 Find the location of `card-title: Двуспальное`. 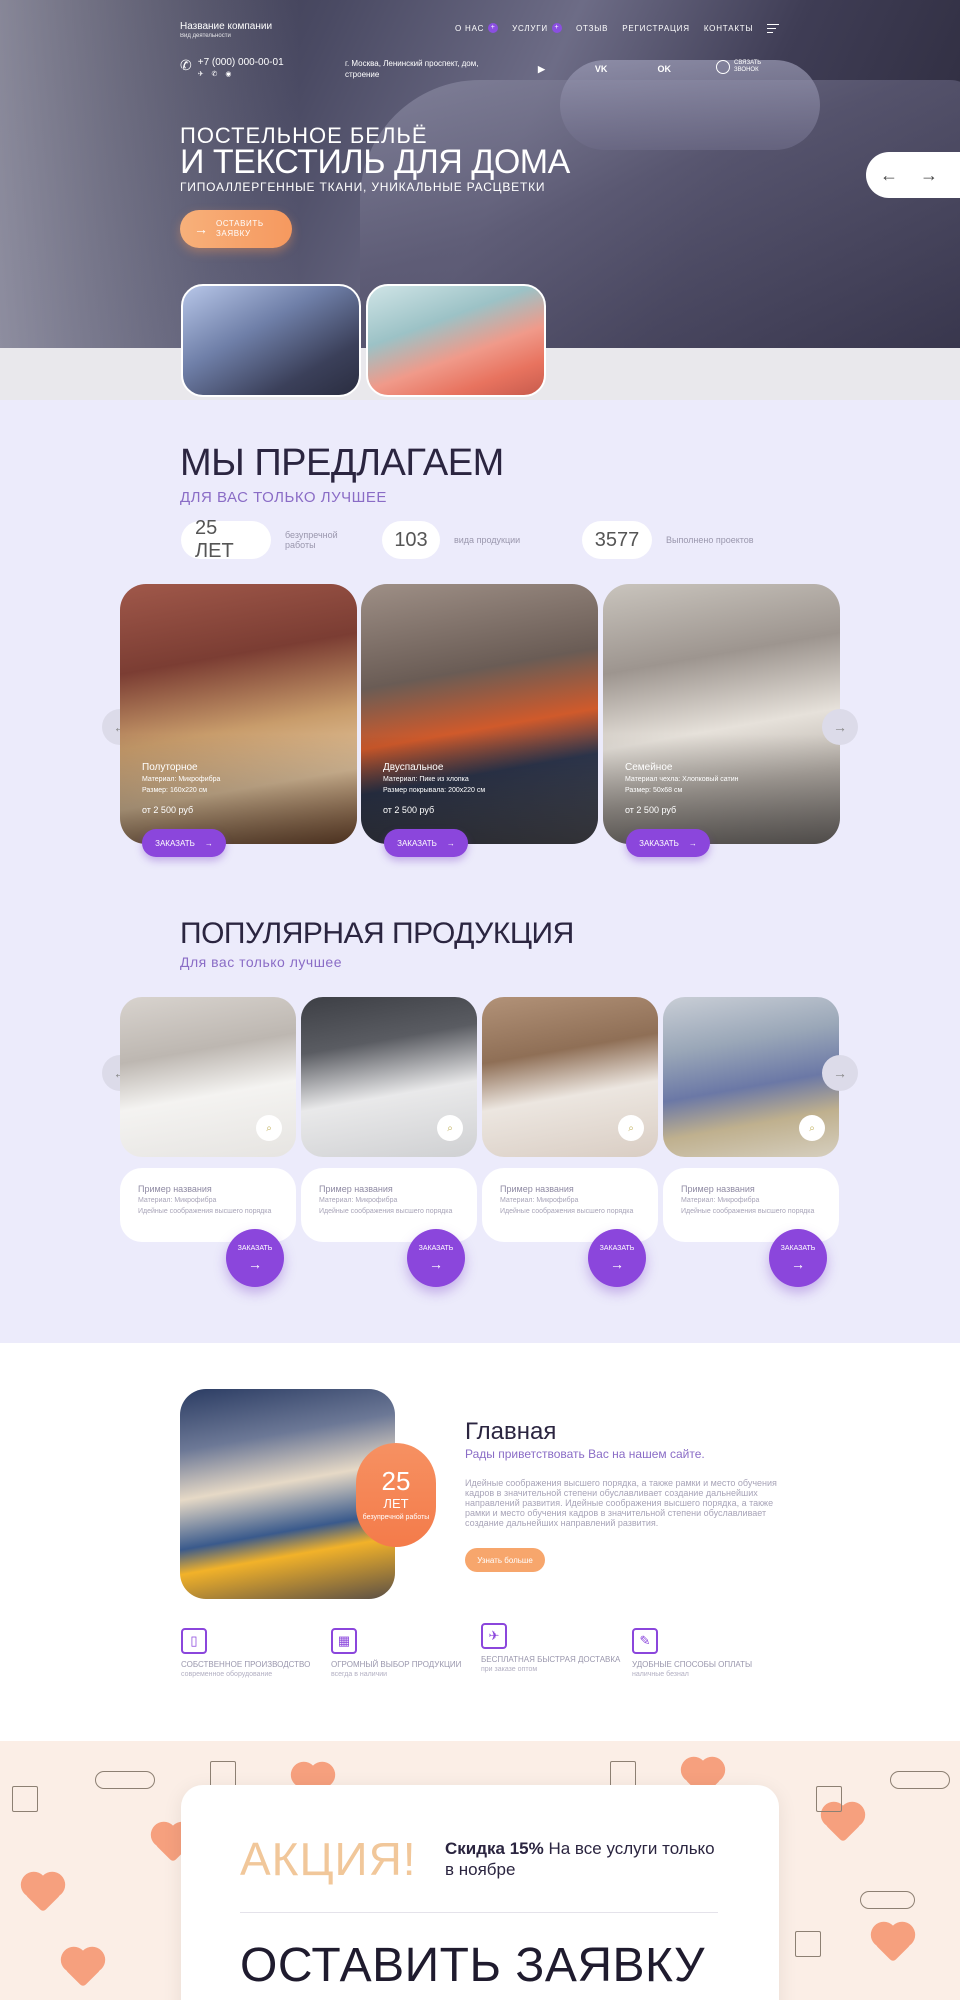

card-title: Двуспальное is located at coordinates (413, 767).